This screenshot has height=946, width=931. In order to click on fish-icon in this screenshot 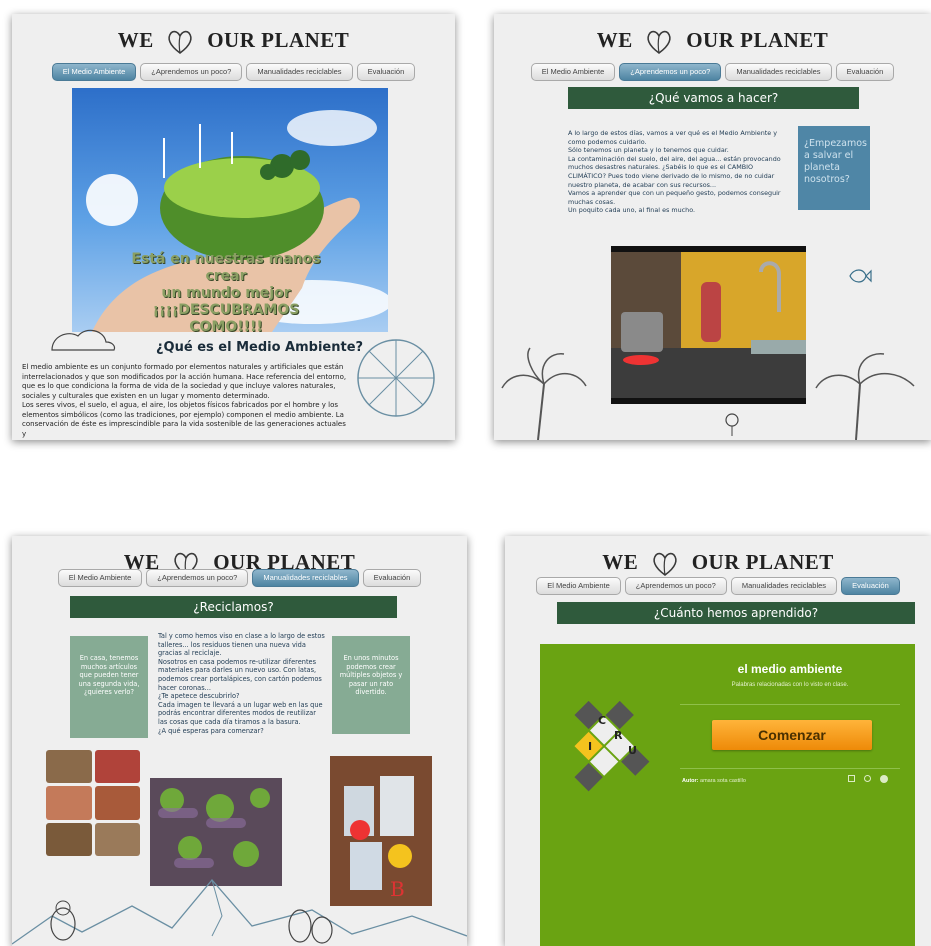, I will do `click(860, 276)`.